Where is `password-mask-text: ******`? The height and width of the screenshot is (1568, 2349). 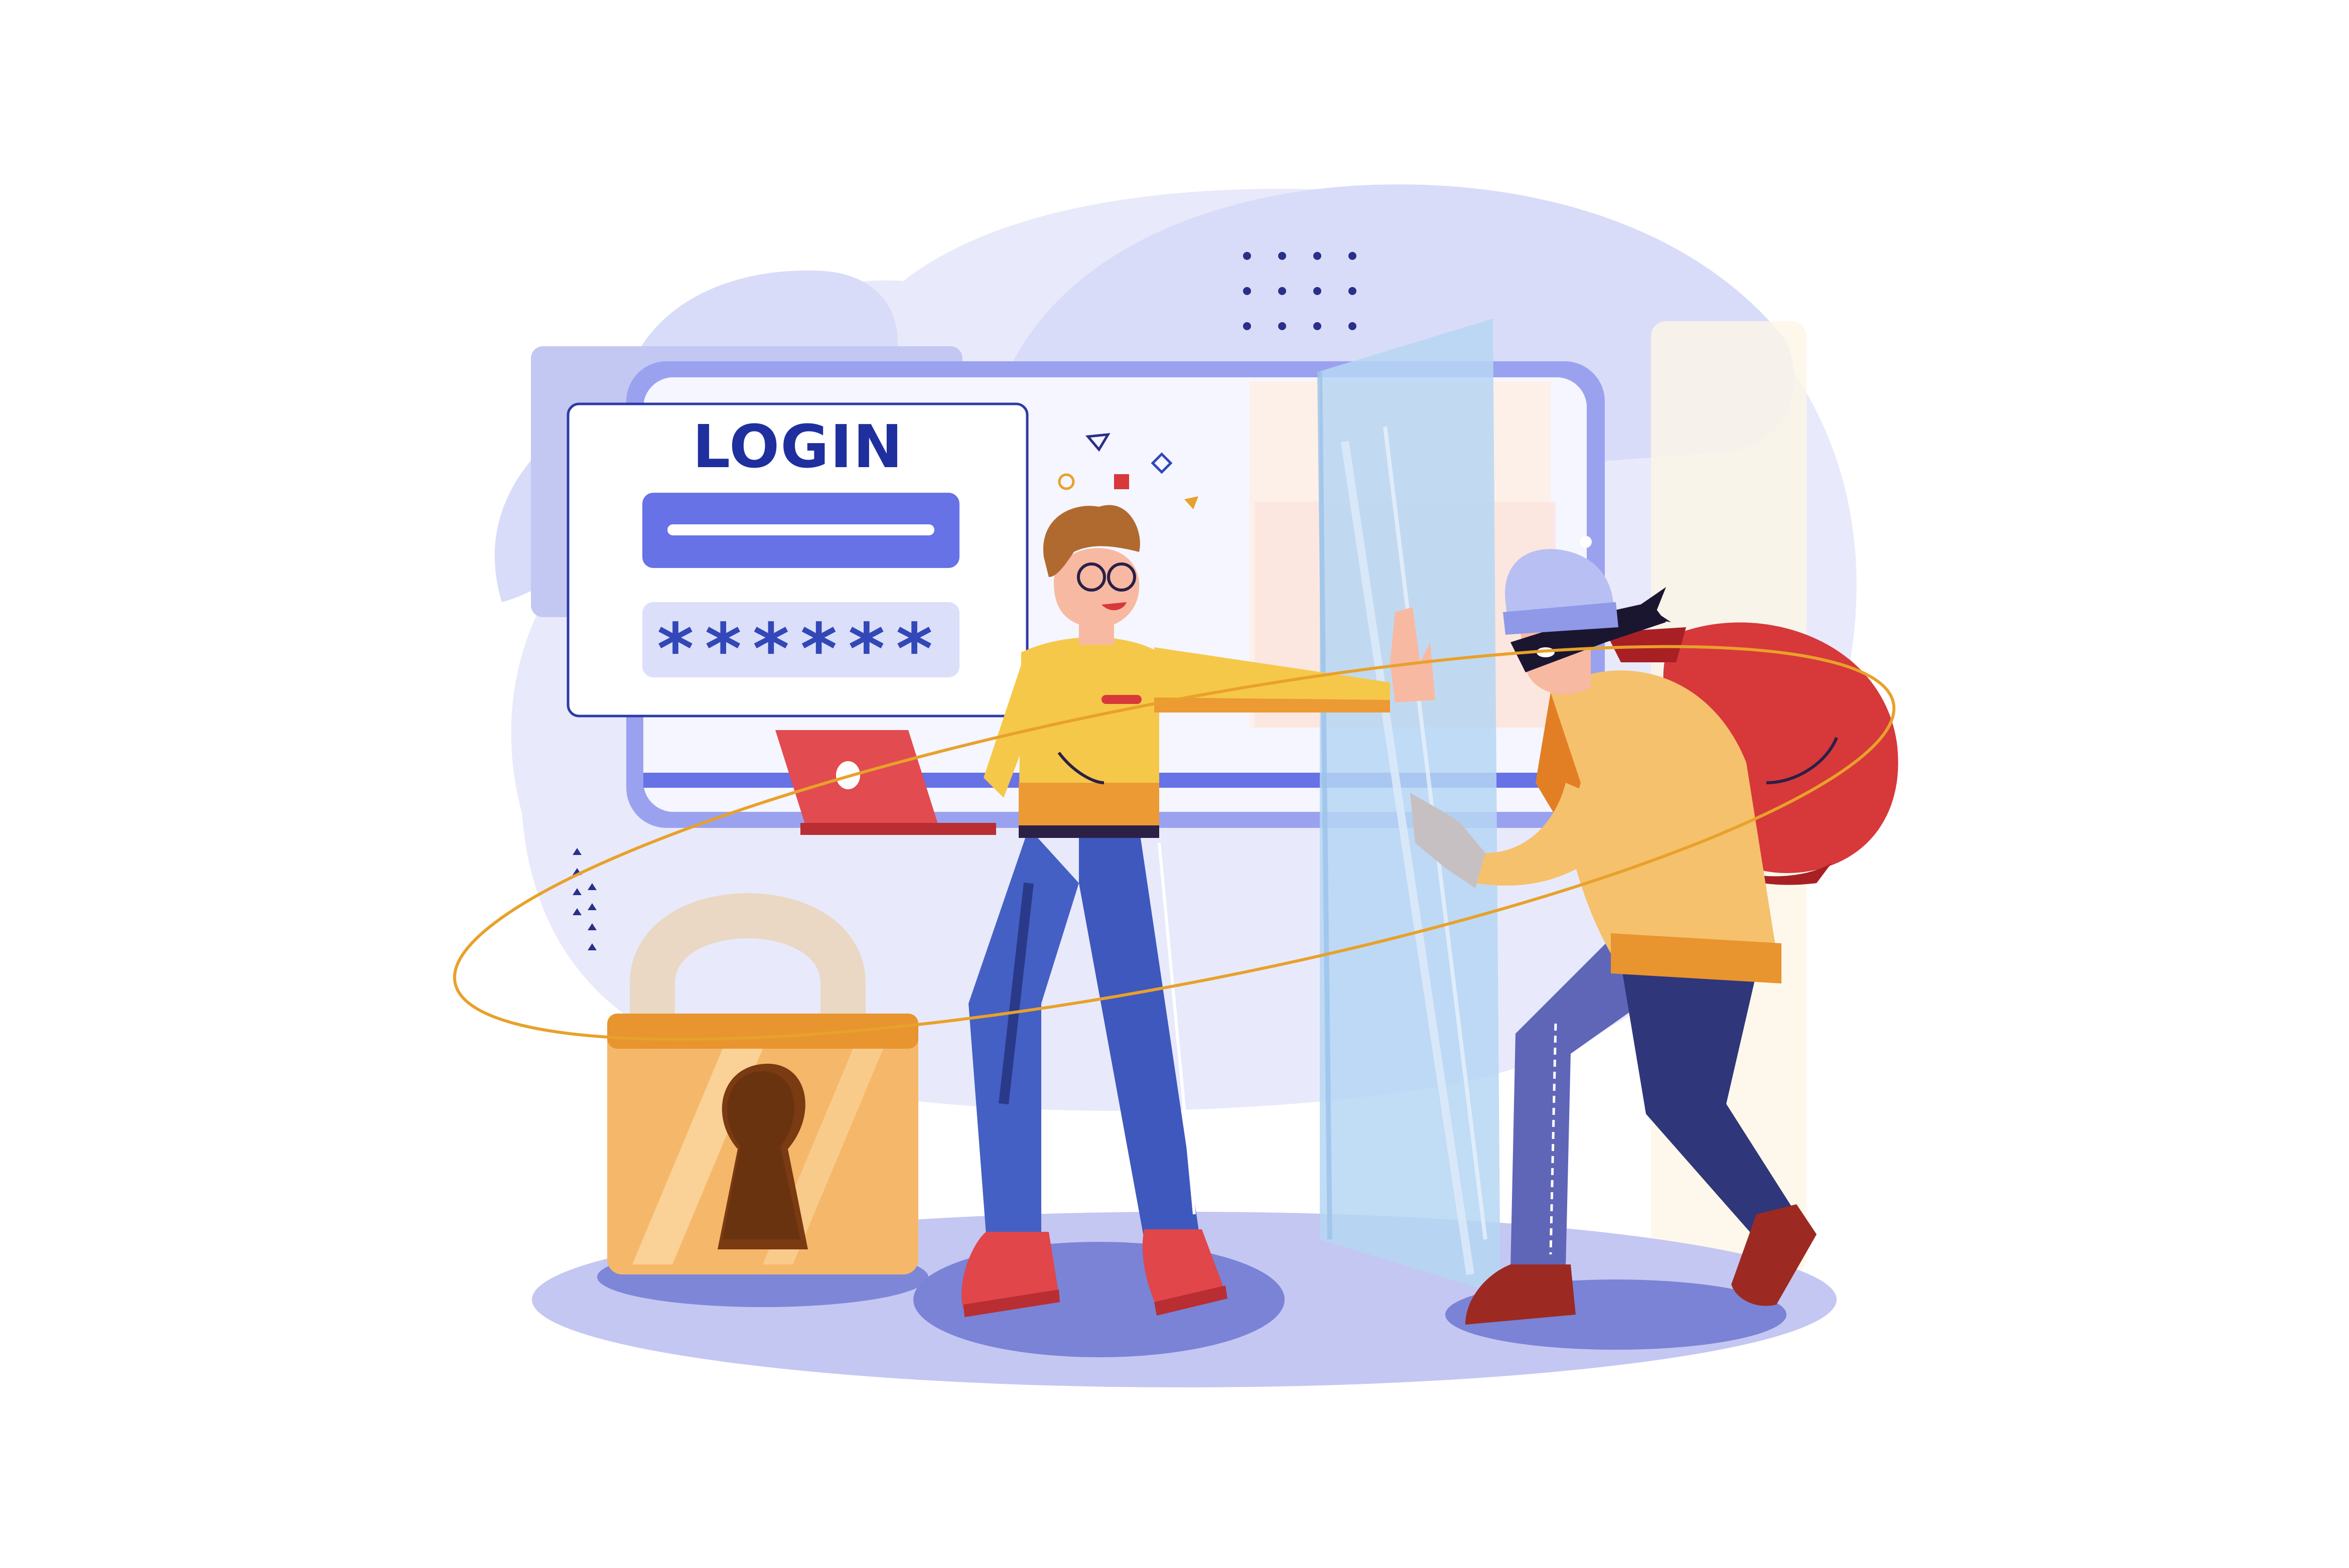 password-mask-text: ****** is located at coordinates (800, 649).